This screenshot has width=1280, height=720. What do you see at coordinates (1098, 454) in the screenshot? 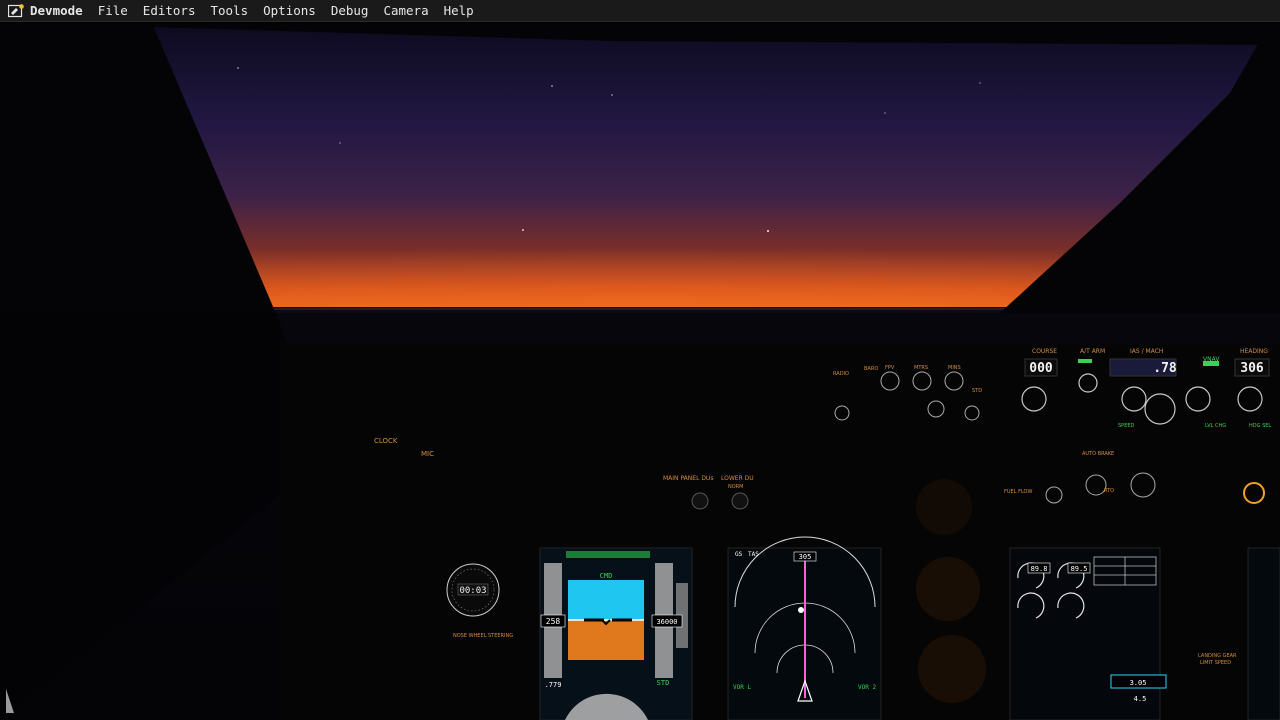
I see `auto-brake-label: AUTO BRAKE` at bounding box center [1098, 454].